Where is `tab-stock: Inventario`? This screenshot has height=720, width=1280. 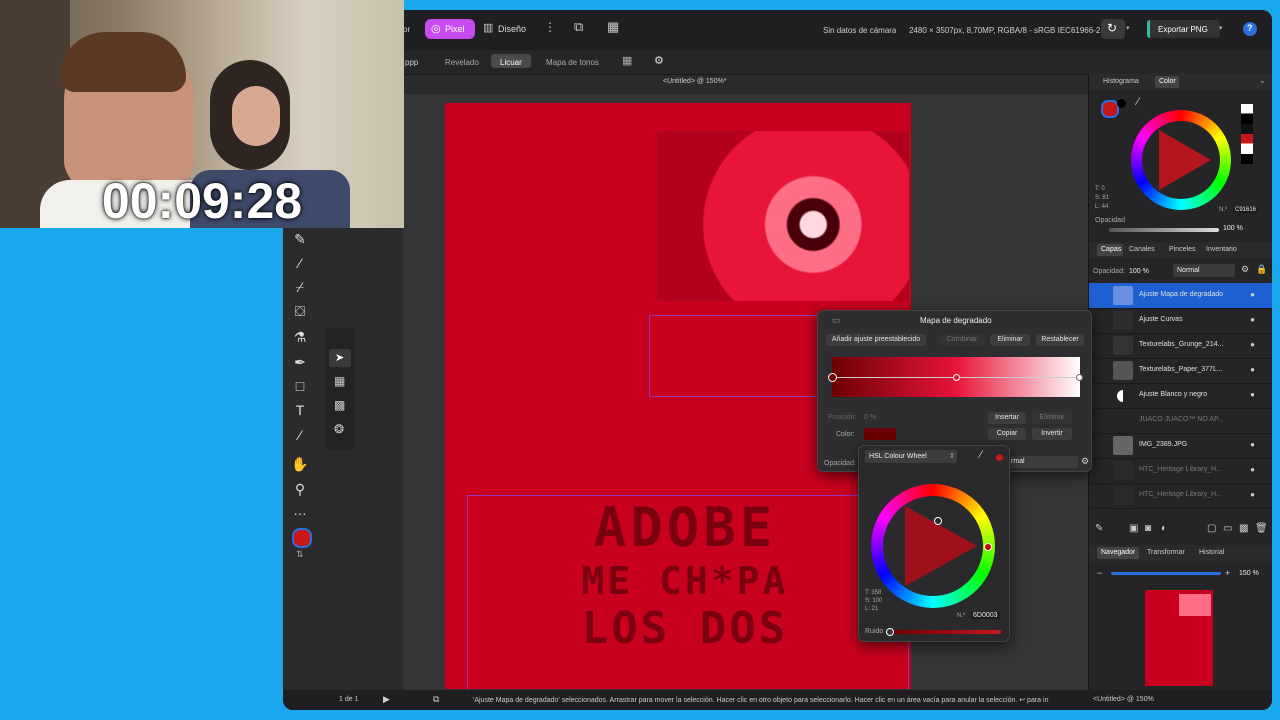
tab-stock: Inventario is located at coordinates (1221, 249).